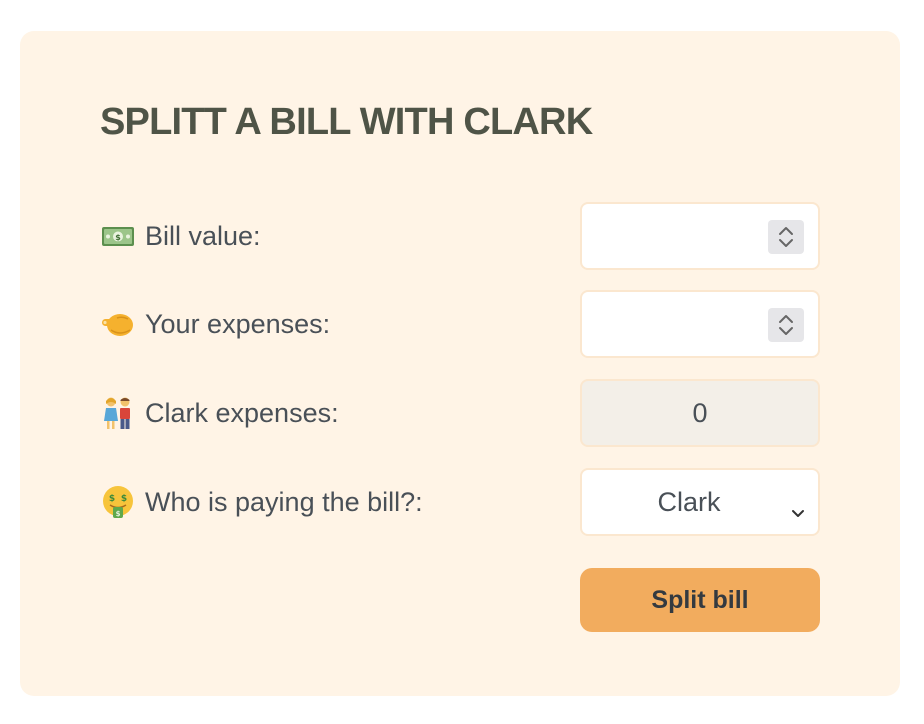 The height and width of the screenshot is (724, 924). Describe the element at coordinates (689, 501) in the screenshot. I see `who-pays-selected: Clark` at that location.